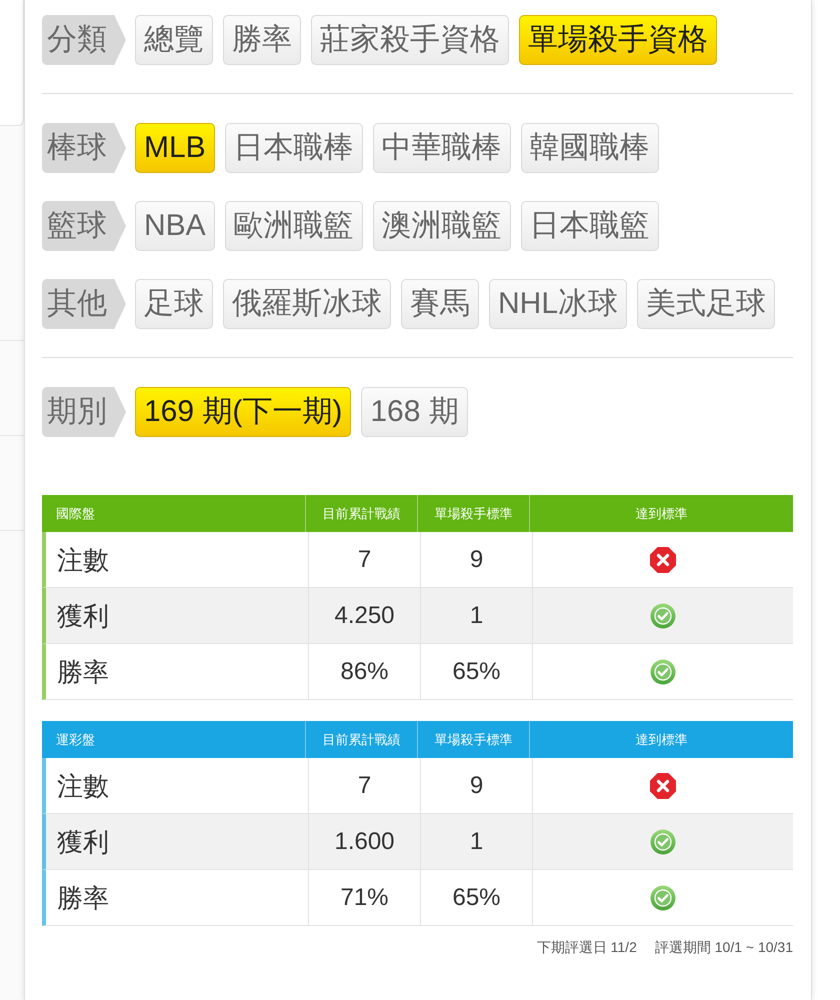 This screenshot has width=840, height=1000. Describe the element at coordinates (441, 226) in the screenshot. I see `filter-chip: 澳洲職籃` at that location.